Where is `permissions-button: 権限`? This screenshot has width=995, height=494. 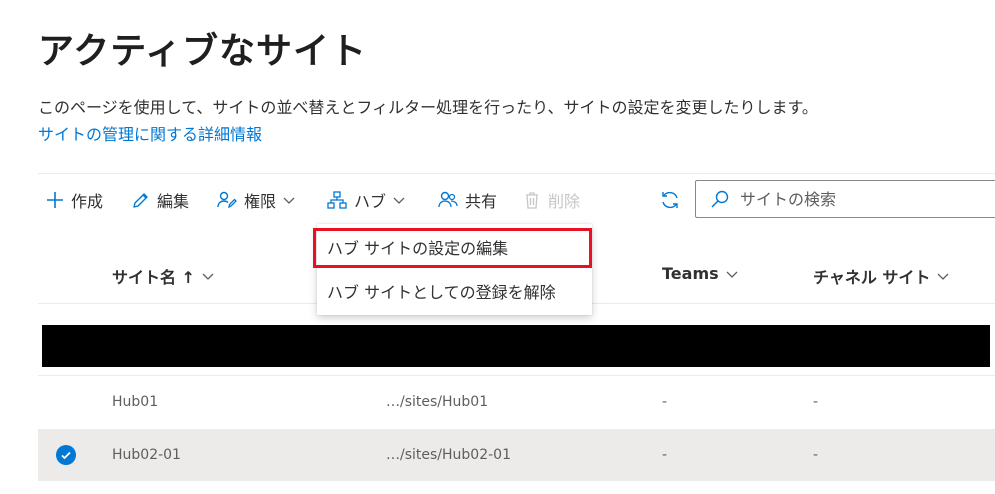
permissions-button: 権限 is located at coordinates (256, 200).